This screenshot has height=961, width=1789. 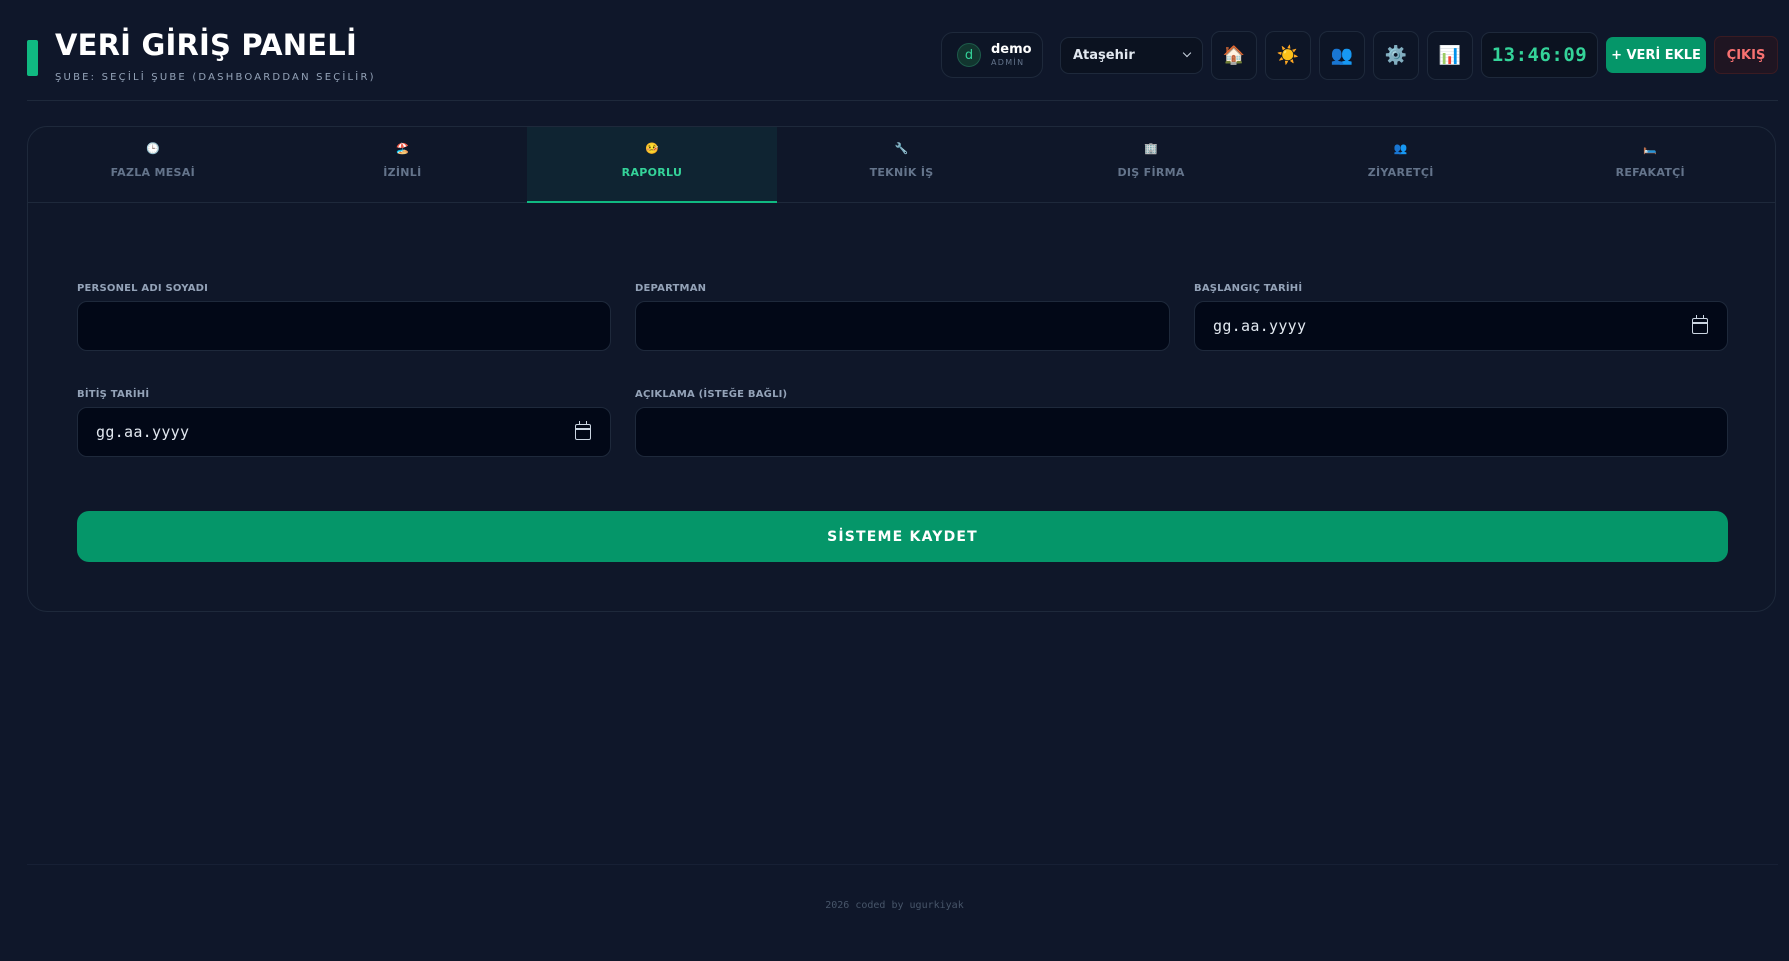 I want to click on aciklama-field: AÇIKLAMA (İSTEĞE BAĞLI), so click(x=1181, y=423).